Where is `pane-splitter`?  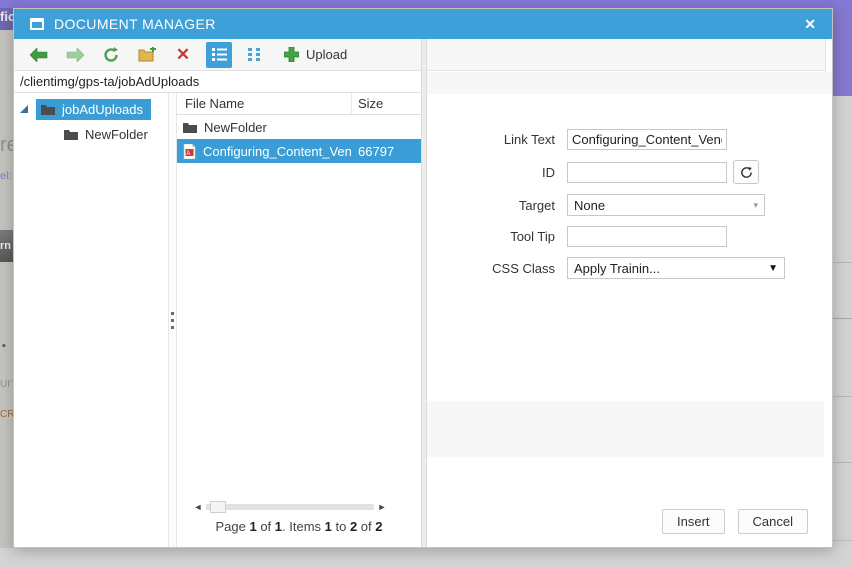 pane-splitter is located at coordinates (172, 320).